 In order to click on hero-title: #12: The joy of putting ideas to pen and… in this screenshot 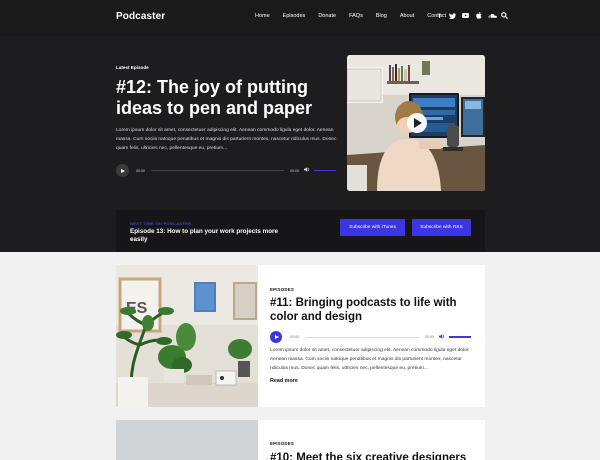, I will do `click(231, 98)`.